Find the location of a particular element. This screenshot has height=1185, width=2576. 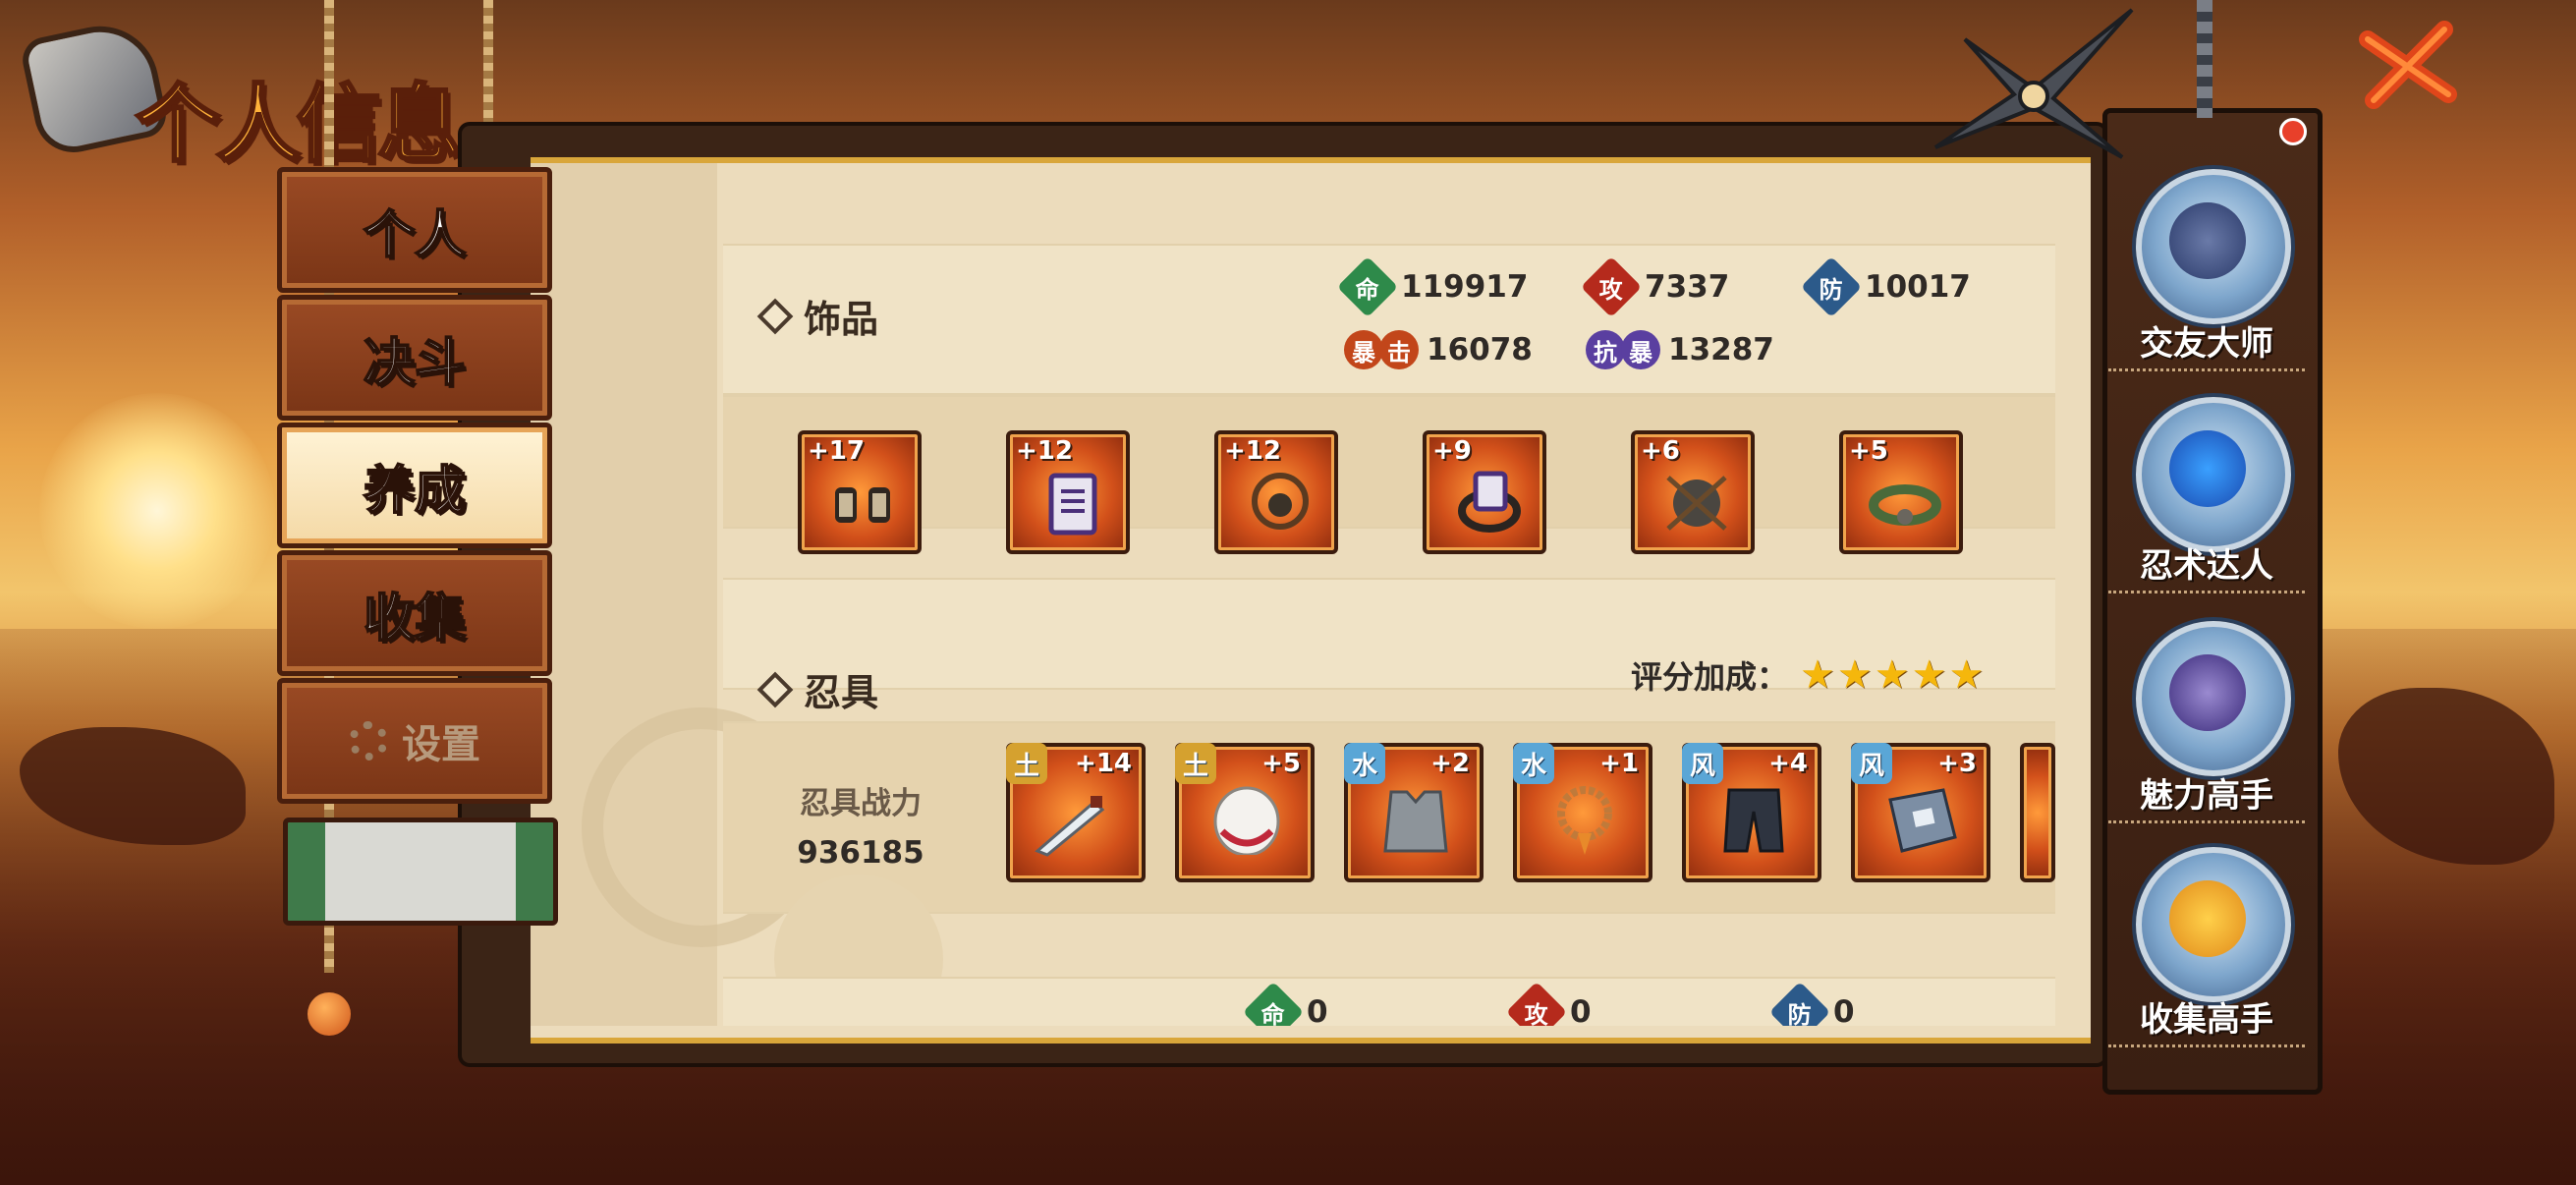

hp-icon: 命 is located at coordinates (1367, 287).